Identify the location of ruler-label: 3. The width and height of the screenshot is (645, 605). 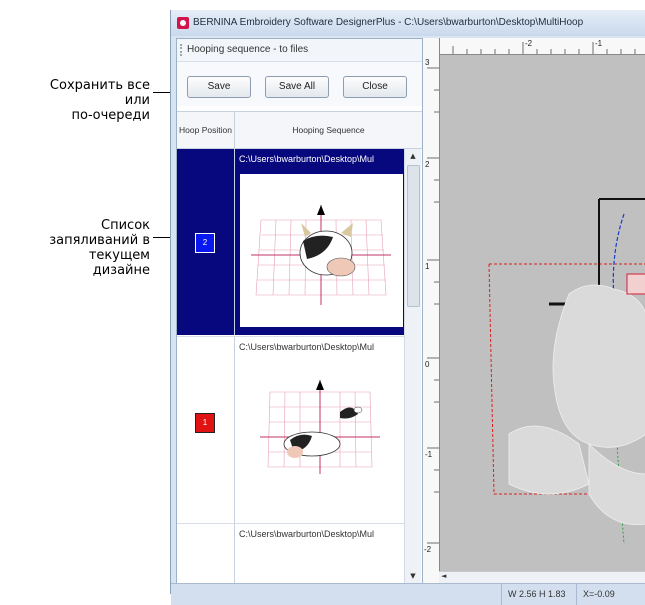
(427, 62).